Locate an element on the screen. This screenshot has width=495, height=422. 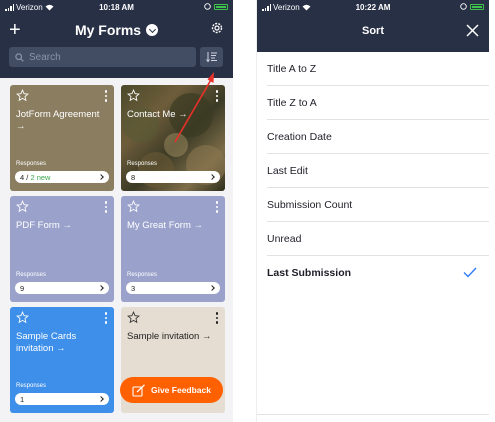
form-name: Sample Cards invitation → is located at coordinates (46, 342).